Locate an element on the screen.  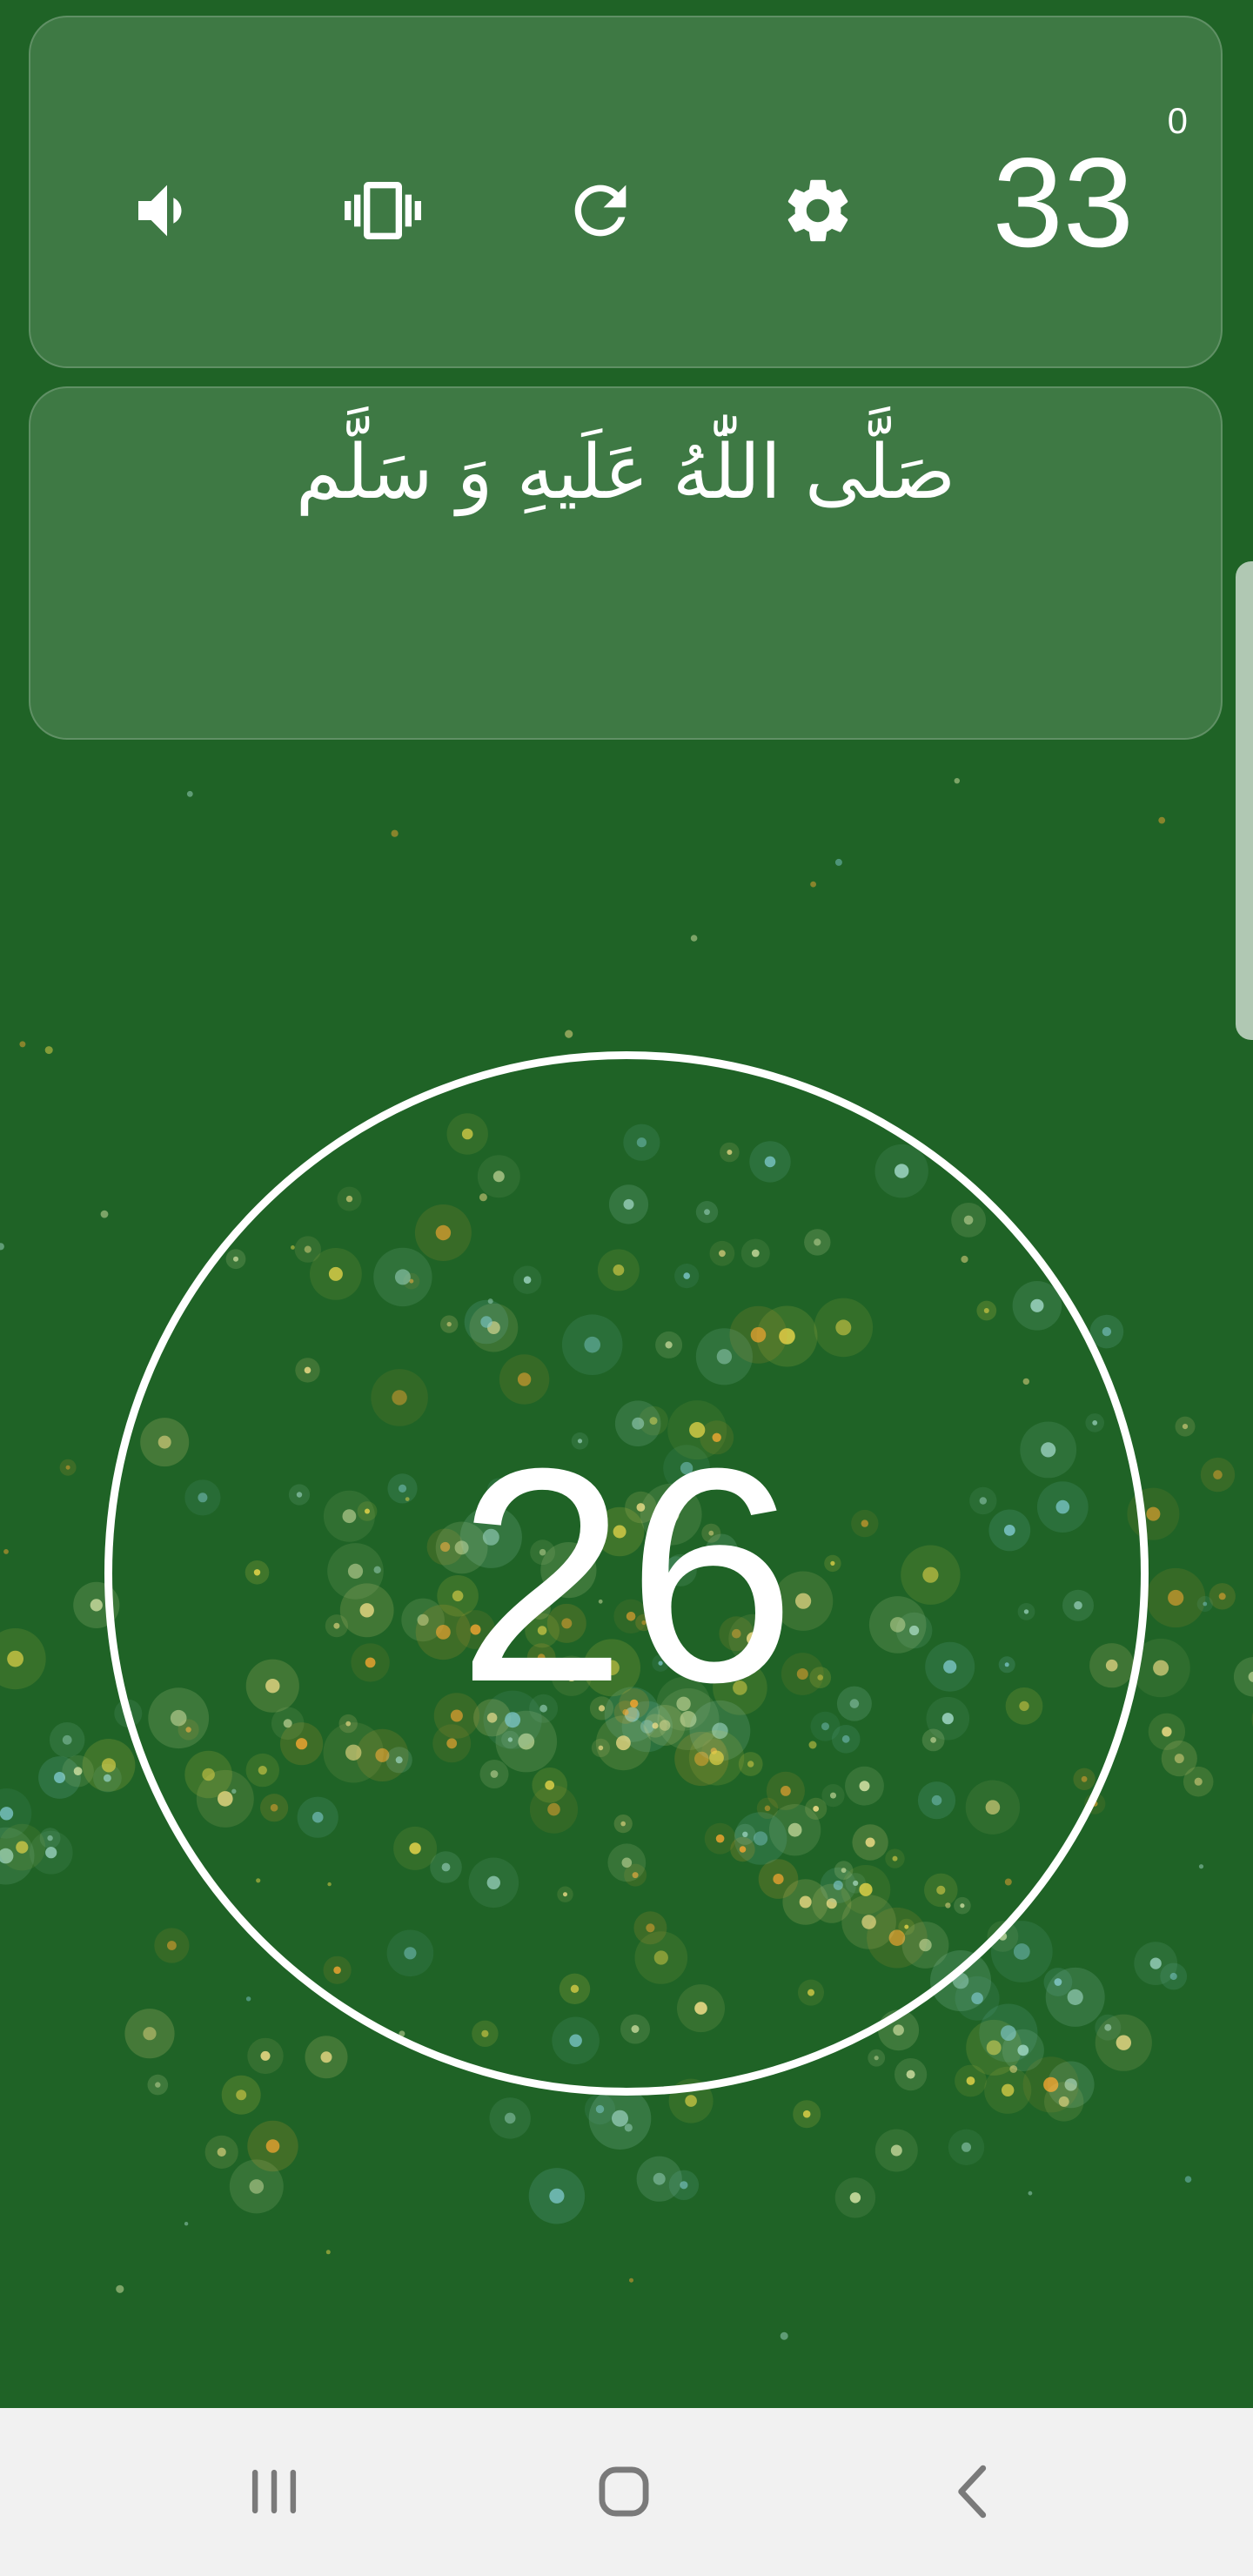
settings-button is located at coordinates (818, 210).